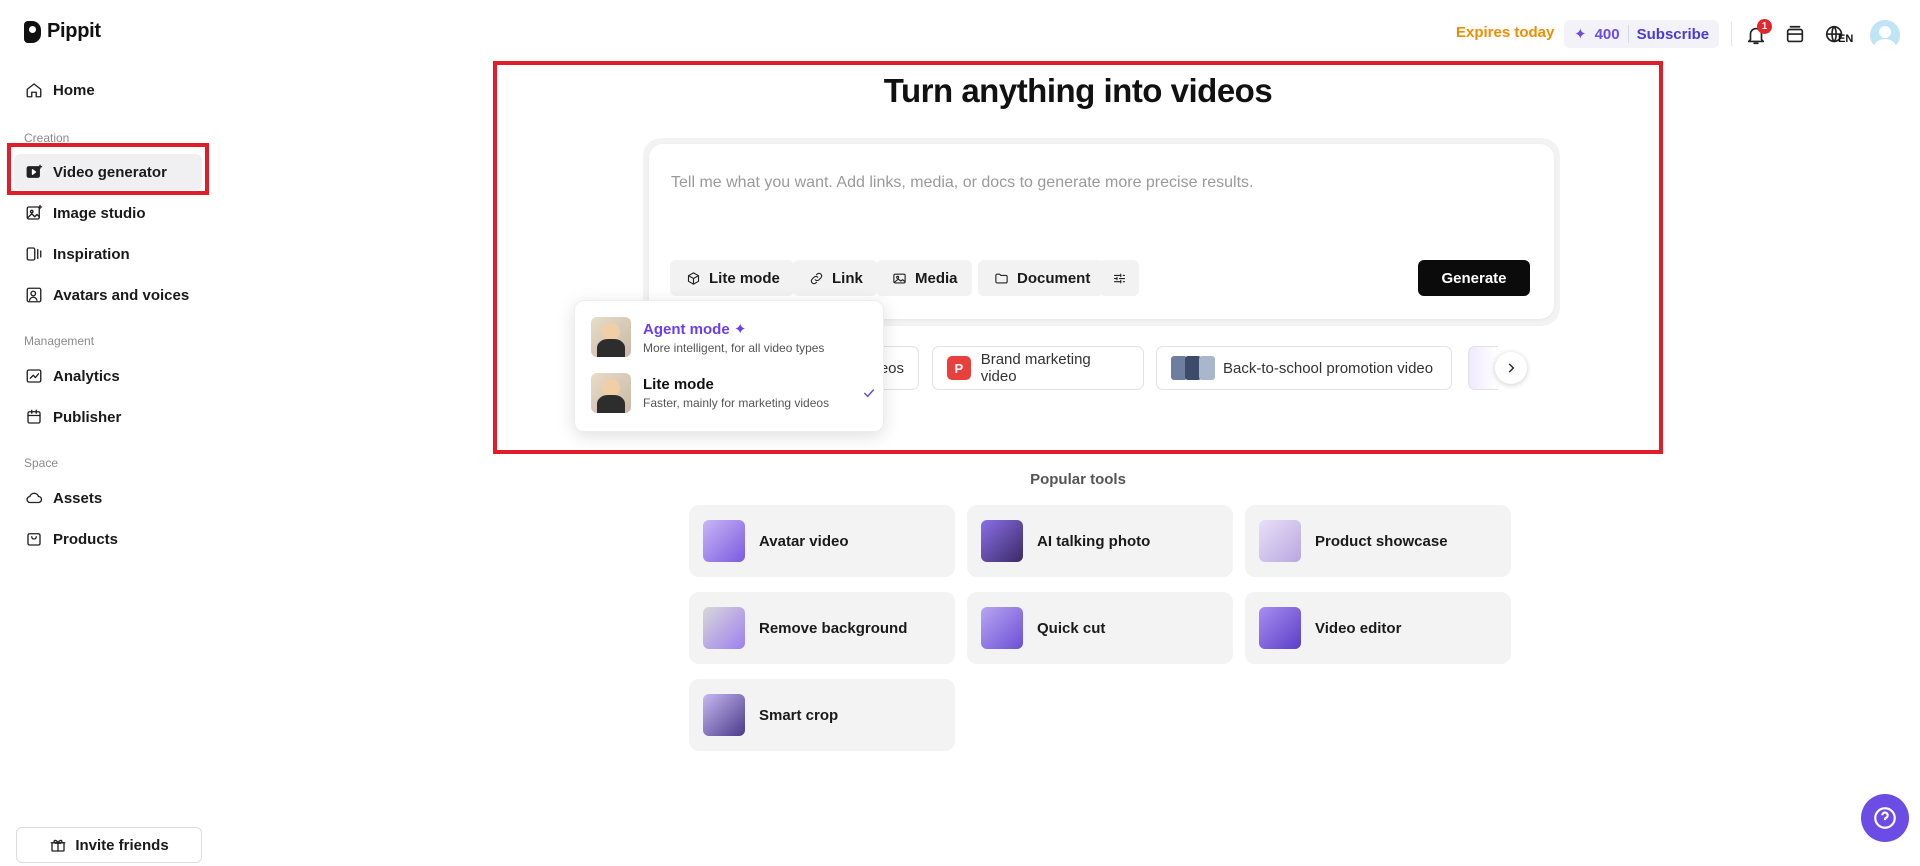 The image size is (1920, 866). I want to click on checkmark-icon, so click(869, 395).